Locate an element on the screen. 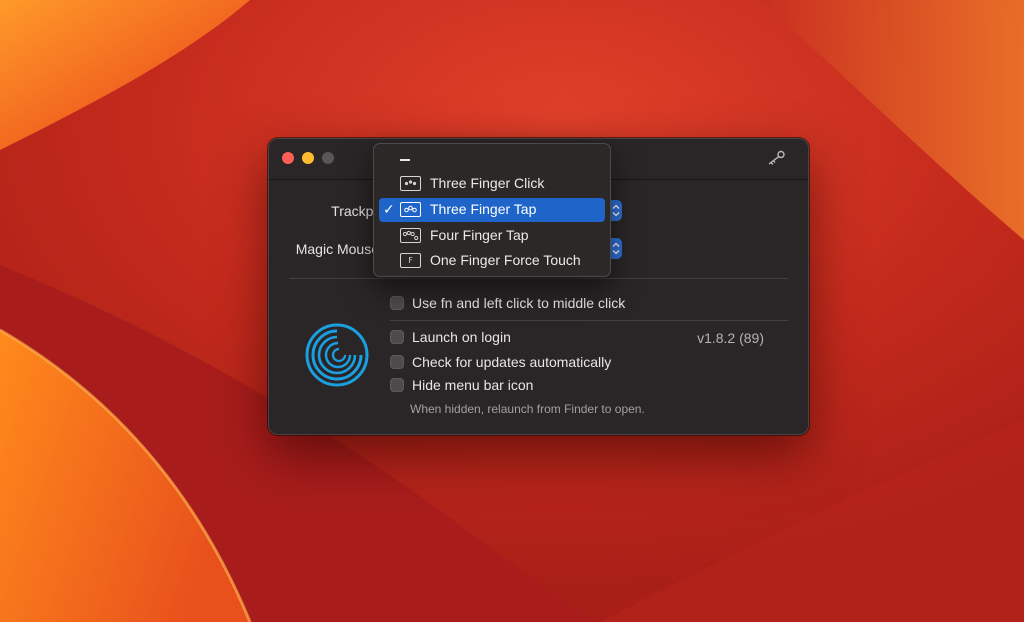 This screenshot has width=1024, height=622. menu-item-three-finger-click: Three Finger Click is located at coordinates (492, 184).